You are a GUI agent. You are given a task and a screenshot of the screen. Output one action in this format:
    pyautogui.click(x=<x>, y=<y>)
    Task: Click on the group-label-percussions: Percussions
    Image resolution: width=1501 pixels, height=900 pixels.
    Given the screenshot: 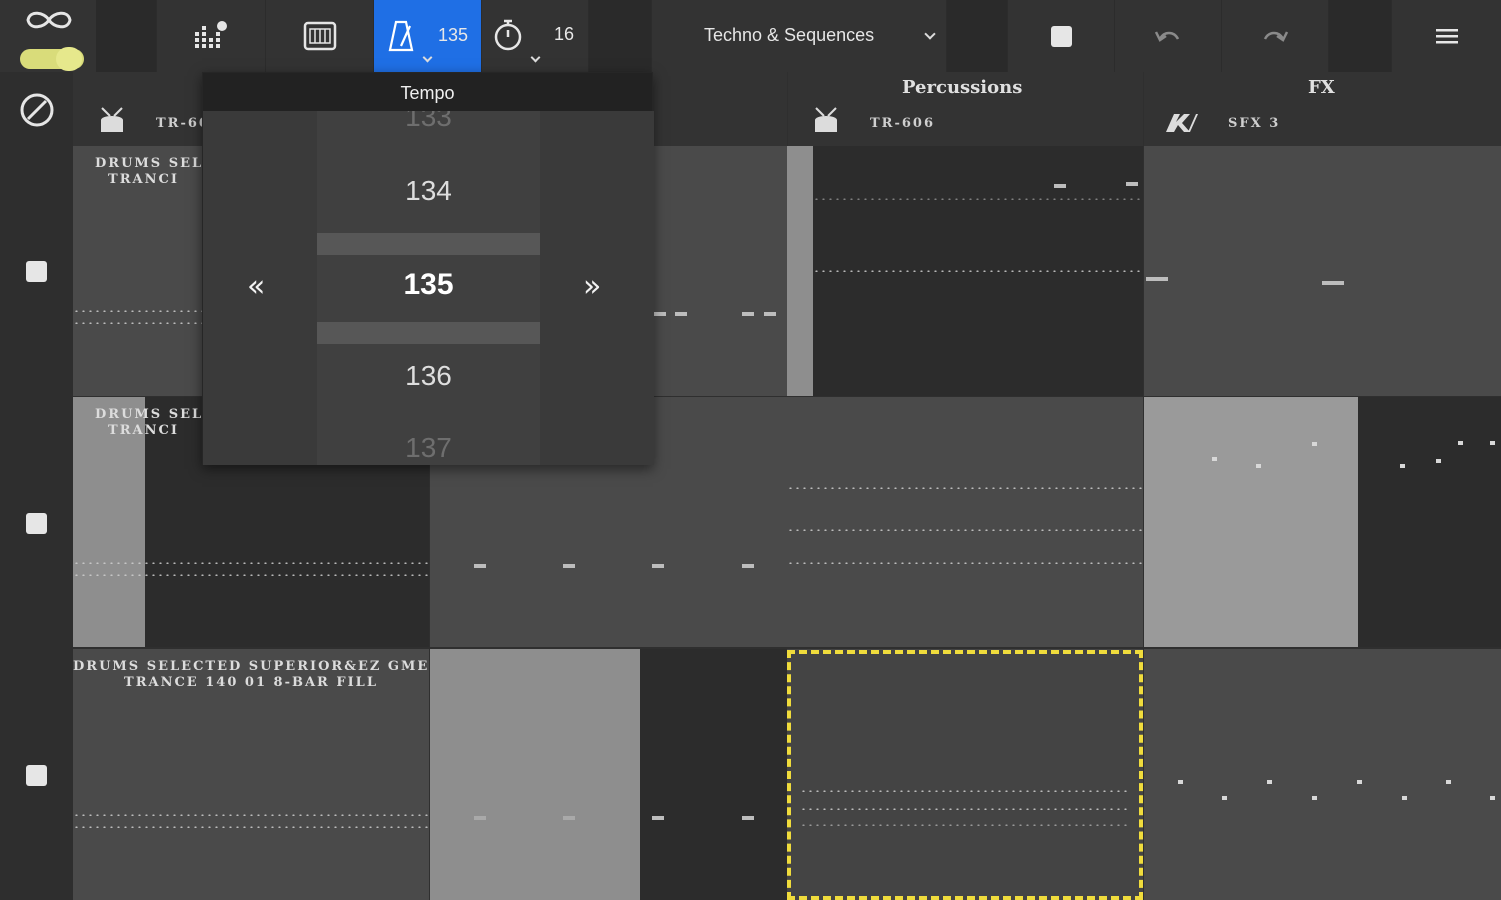 What is the action you would take?
    pyautogui.click(x=962, y=87)
    